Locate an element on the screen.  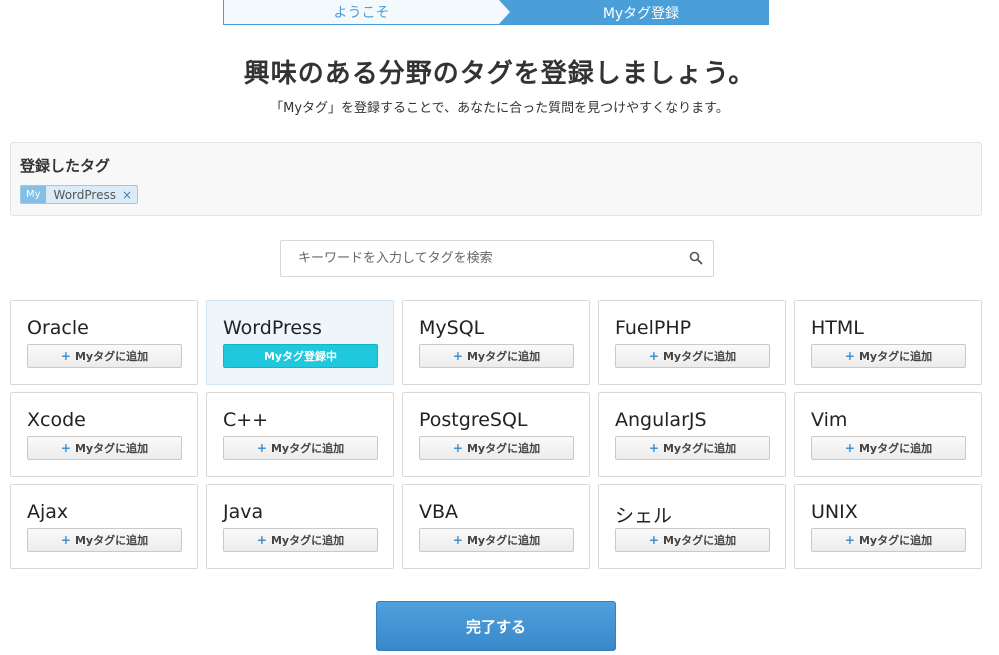
tag-card: HTML + Myタグに追加 is located at coordinates (888, 342).